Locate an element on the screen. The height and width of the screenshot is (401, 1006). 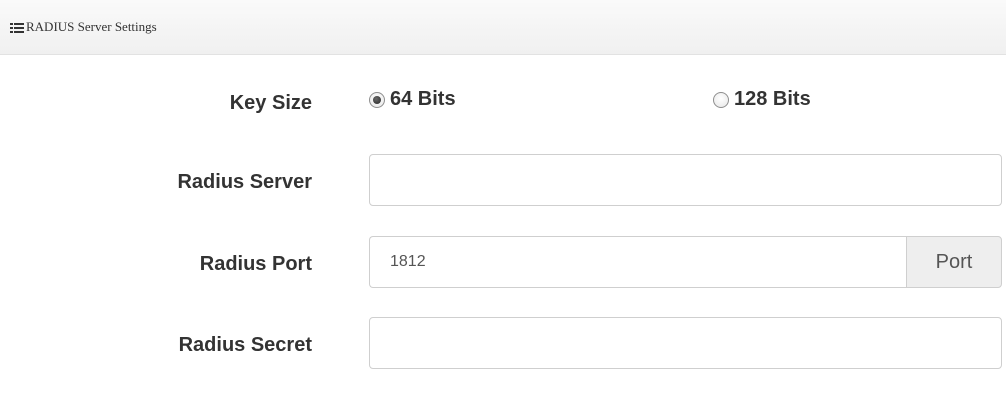
port-addon: Port is located at coordinates (954, 262).